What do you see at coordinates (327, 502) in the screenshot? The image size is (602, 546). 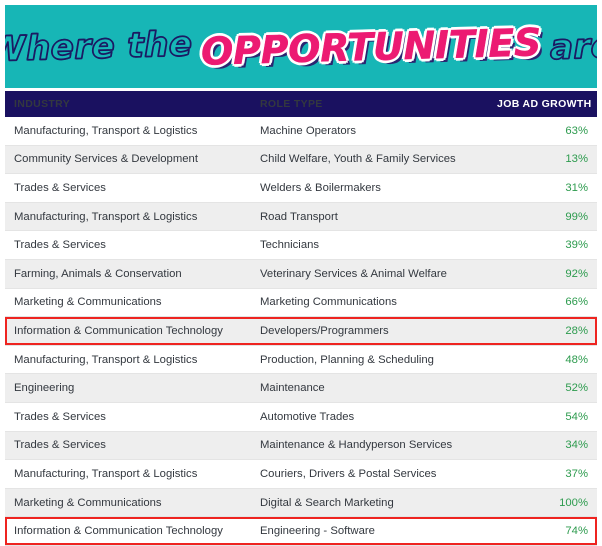 I see `cell-role-type: Digital & Search Marketing` at bounding box center [327, 502].